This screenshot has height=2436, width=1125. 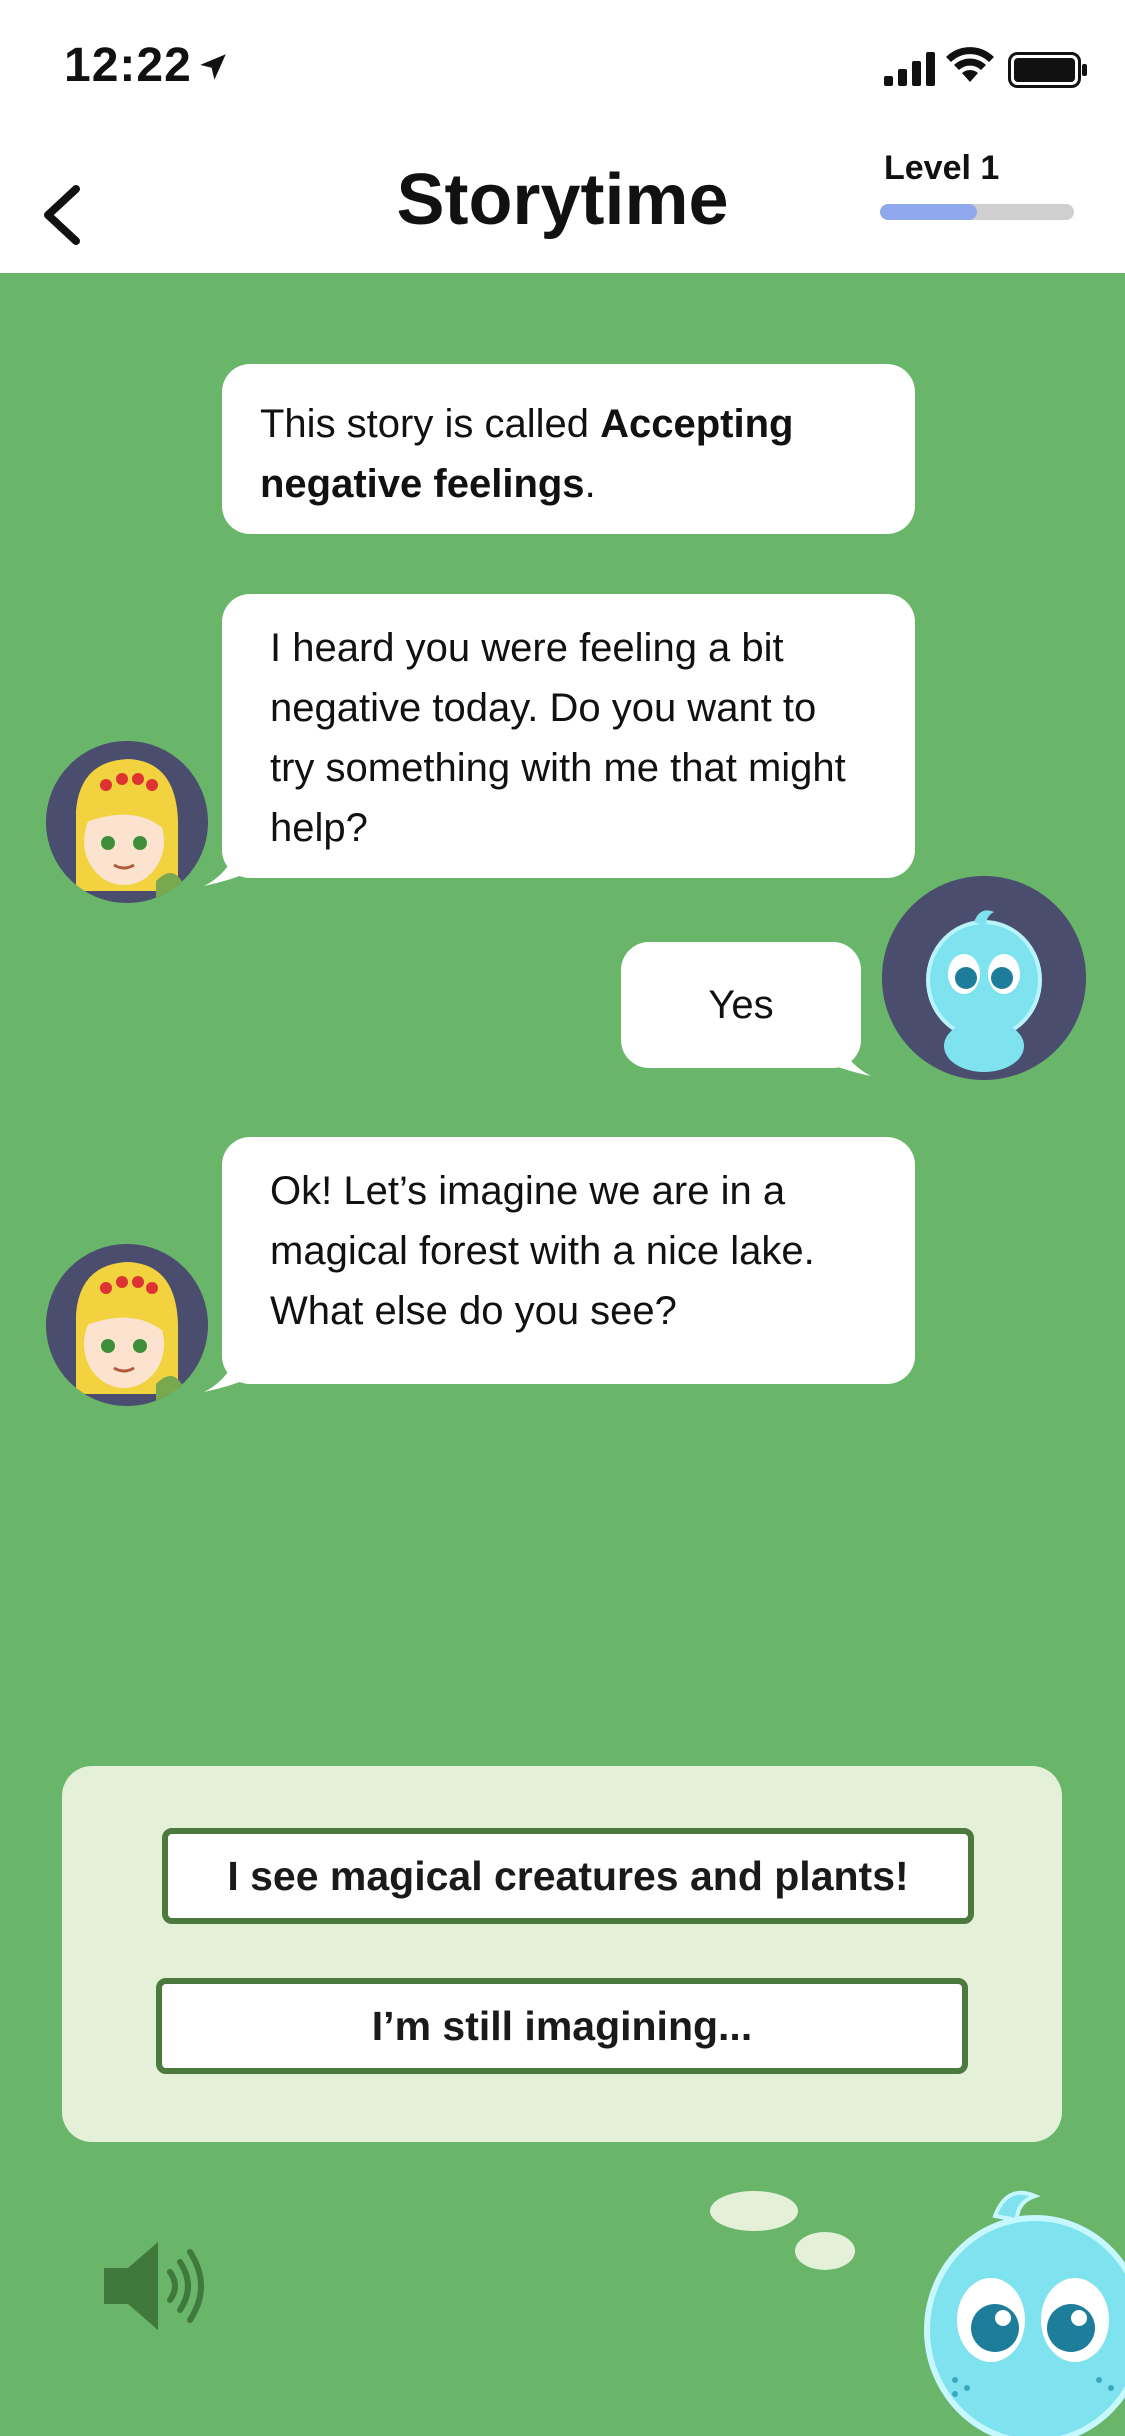 I want to click on cellular-signal-icon, so click(x=909, y=69).